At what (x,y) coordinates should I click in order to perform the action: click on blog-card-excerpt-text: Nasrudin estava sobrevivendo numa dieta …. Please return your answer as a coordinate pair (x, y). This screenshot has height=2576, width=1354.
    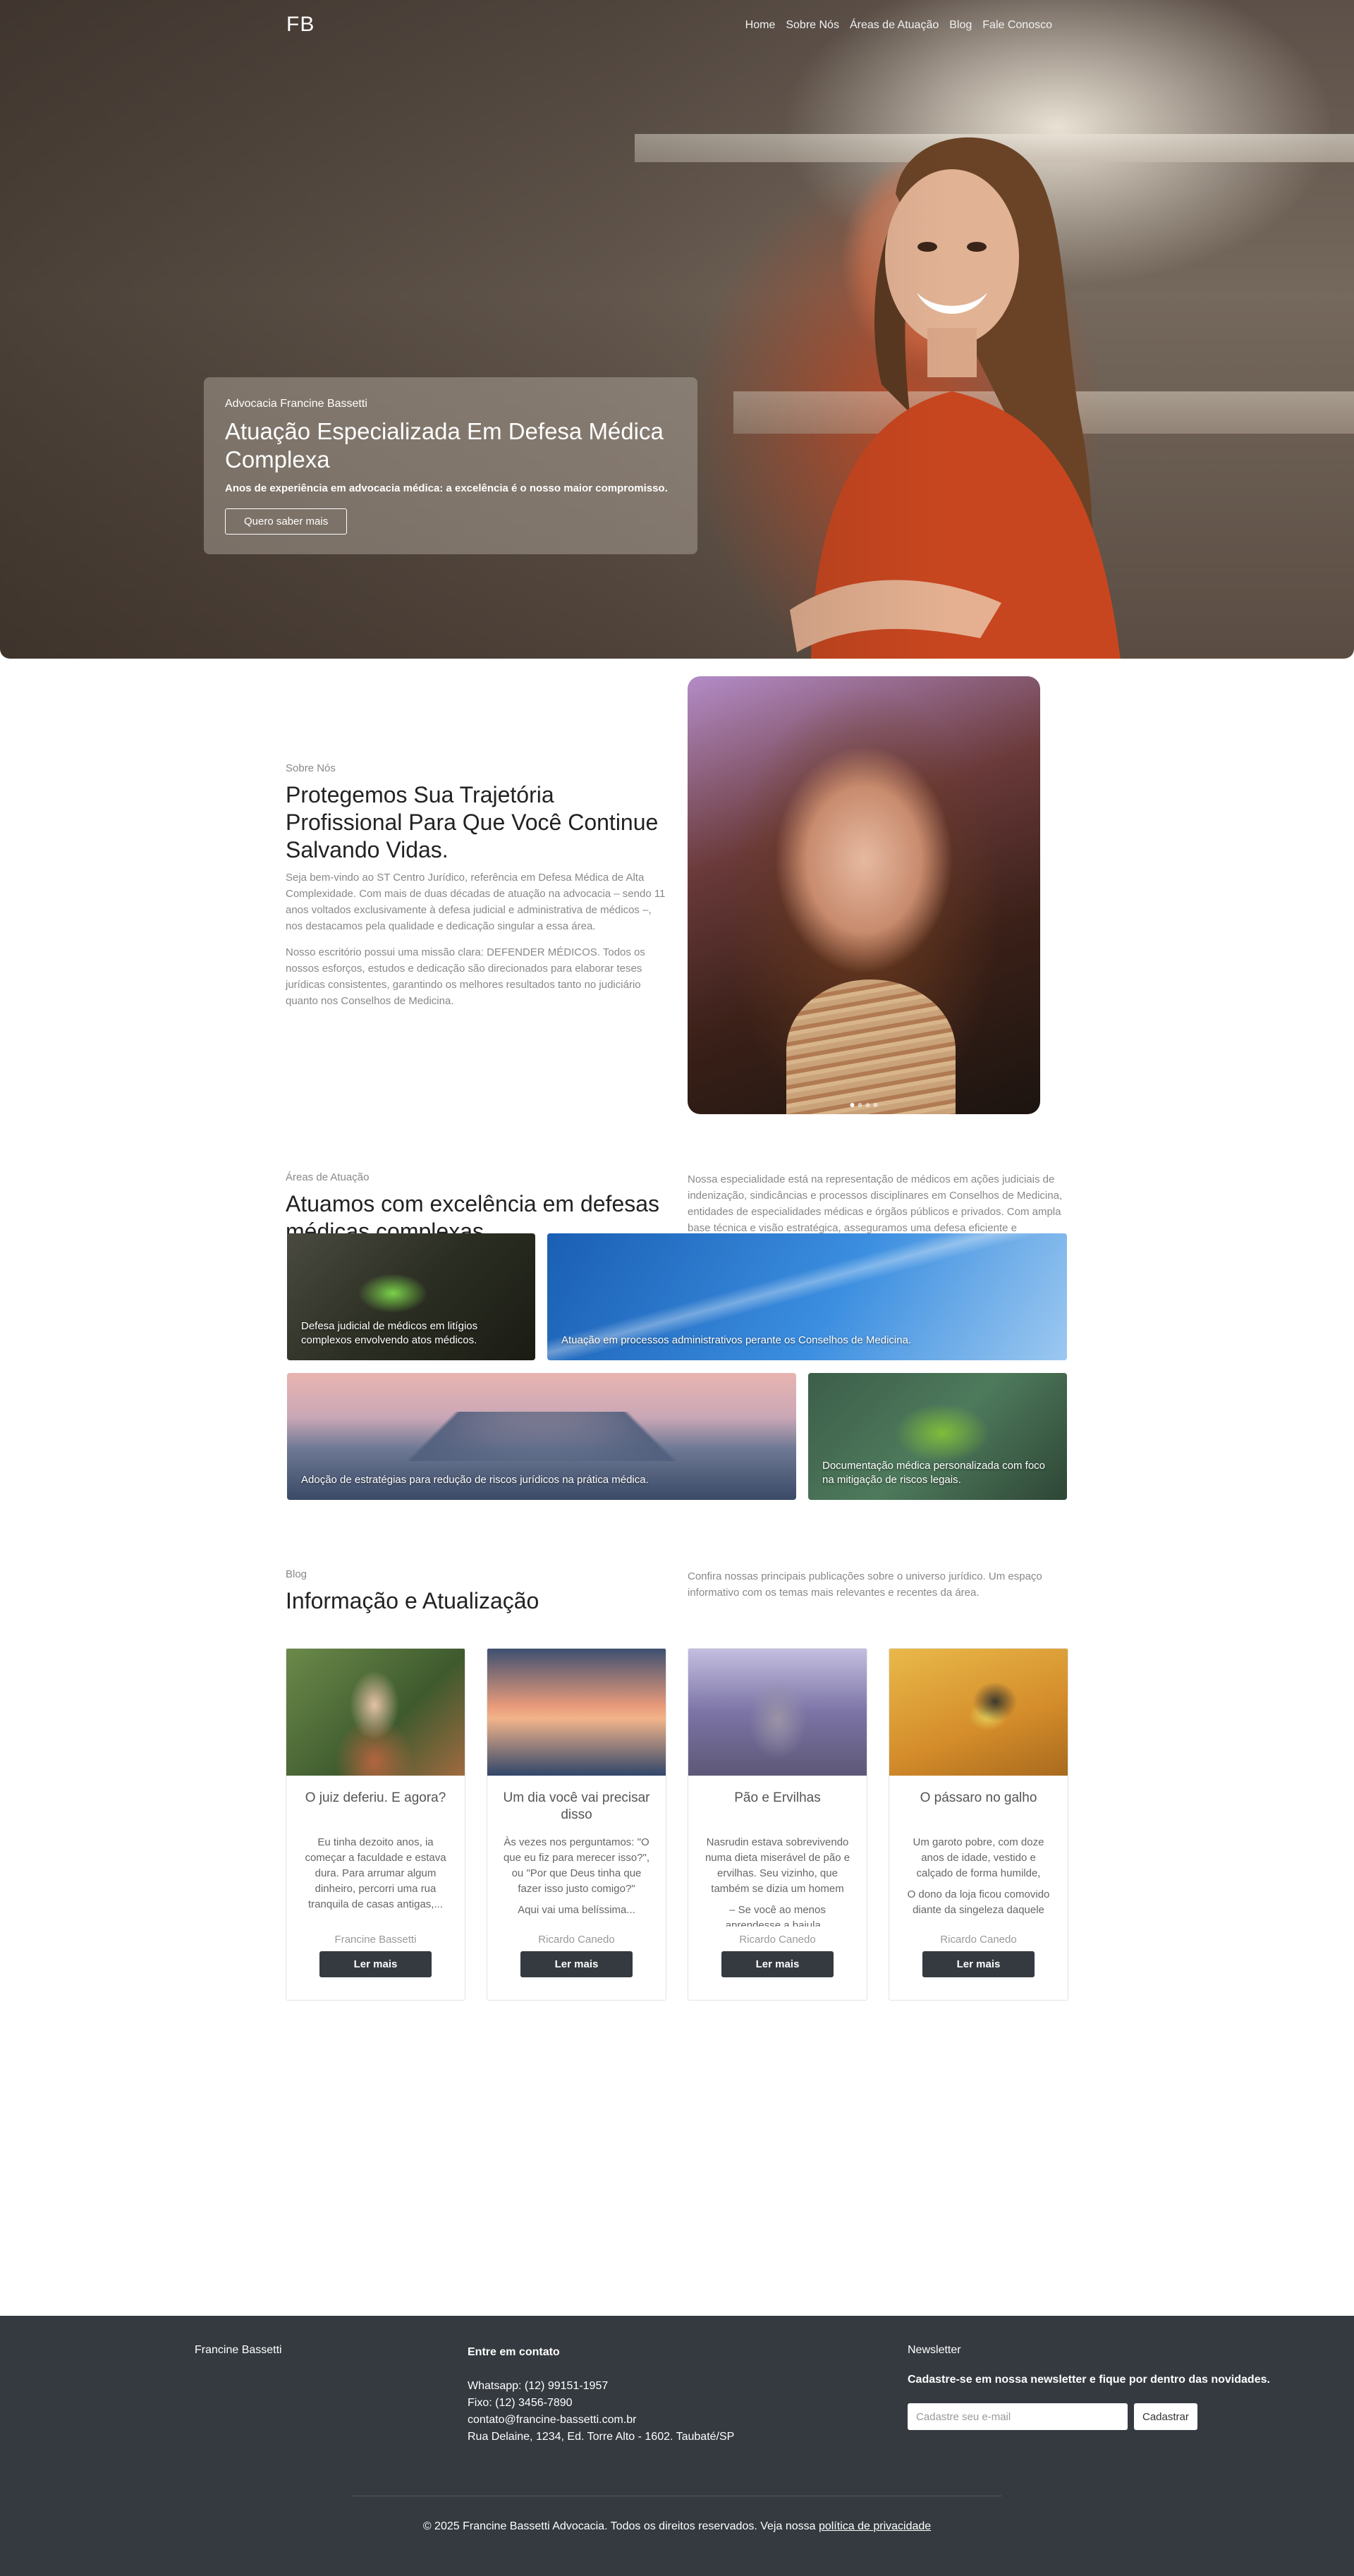
    Looking at the image, I should click on (777, 1866).